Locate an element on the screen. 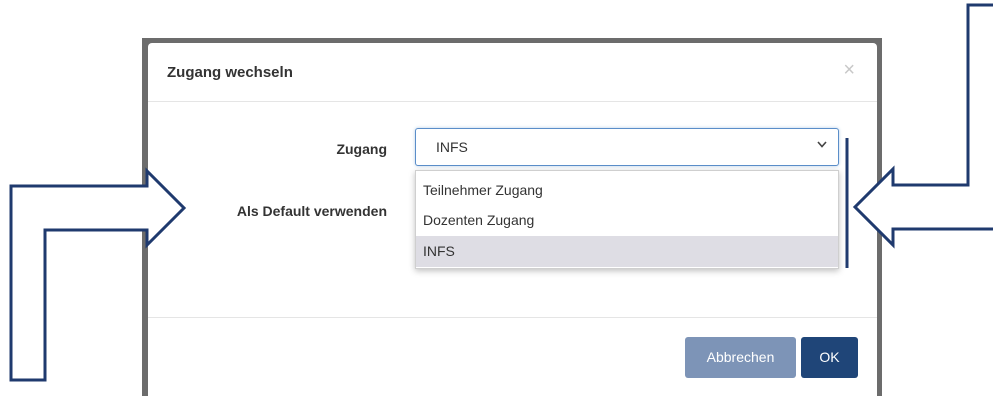 Image resolution: width=993 pixels, height=396 pixels. cancel-button: Abbrechen is located at coordinates (740, 357).